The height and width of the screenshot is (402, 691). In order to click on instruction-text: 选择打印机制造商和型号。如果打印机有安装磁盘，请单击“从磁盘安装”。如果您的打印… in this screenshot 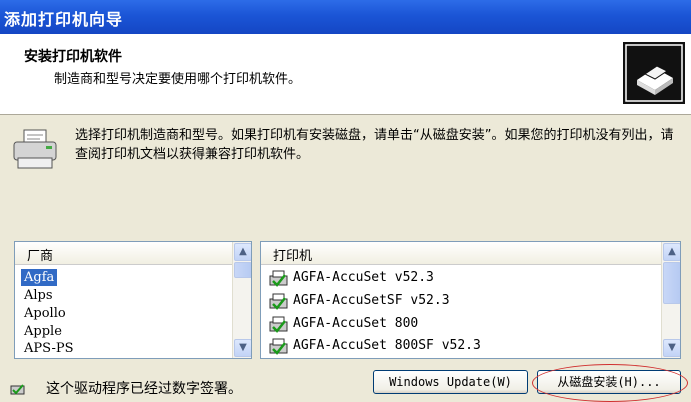, I will do `click(374, 145)`.